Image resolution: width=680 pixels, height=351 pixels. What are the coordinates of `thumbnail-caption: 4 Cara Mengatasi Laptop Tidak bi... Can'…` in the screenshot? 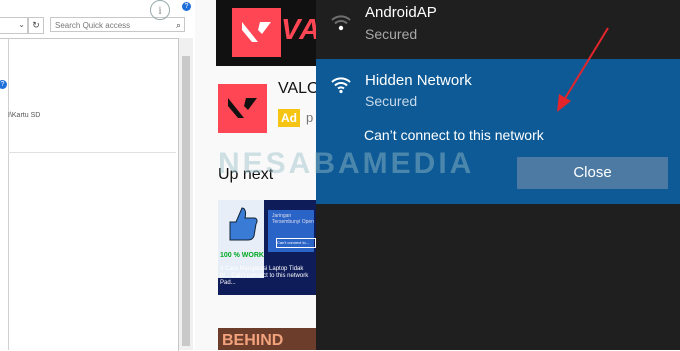 It's located at (264, 276).